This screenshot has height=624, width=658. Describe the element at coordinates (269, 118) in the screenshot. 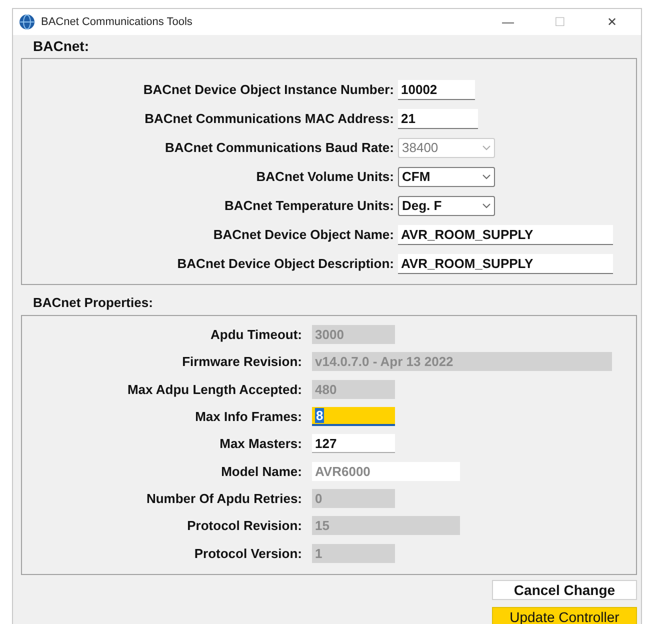

I see `field-label: BACnet Communications MAC Address:` at that location.